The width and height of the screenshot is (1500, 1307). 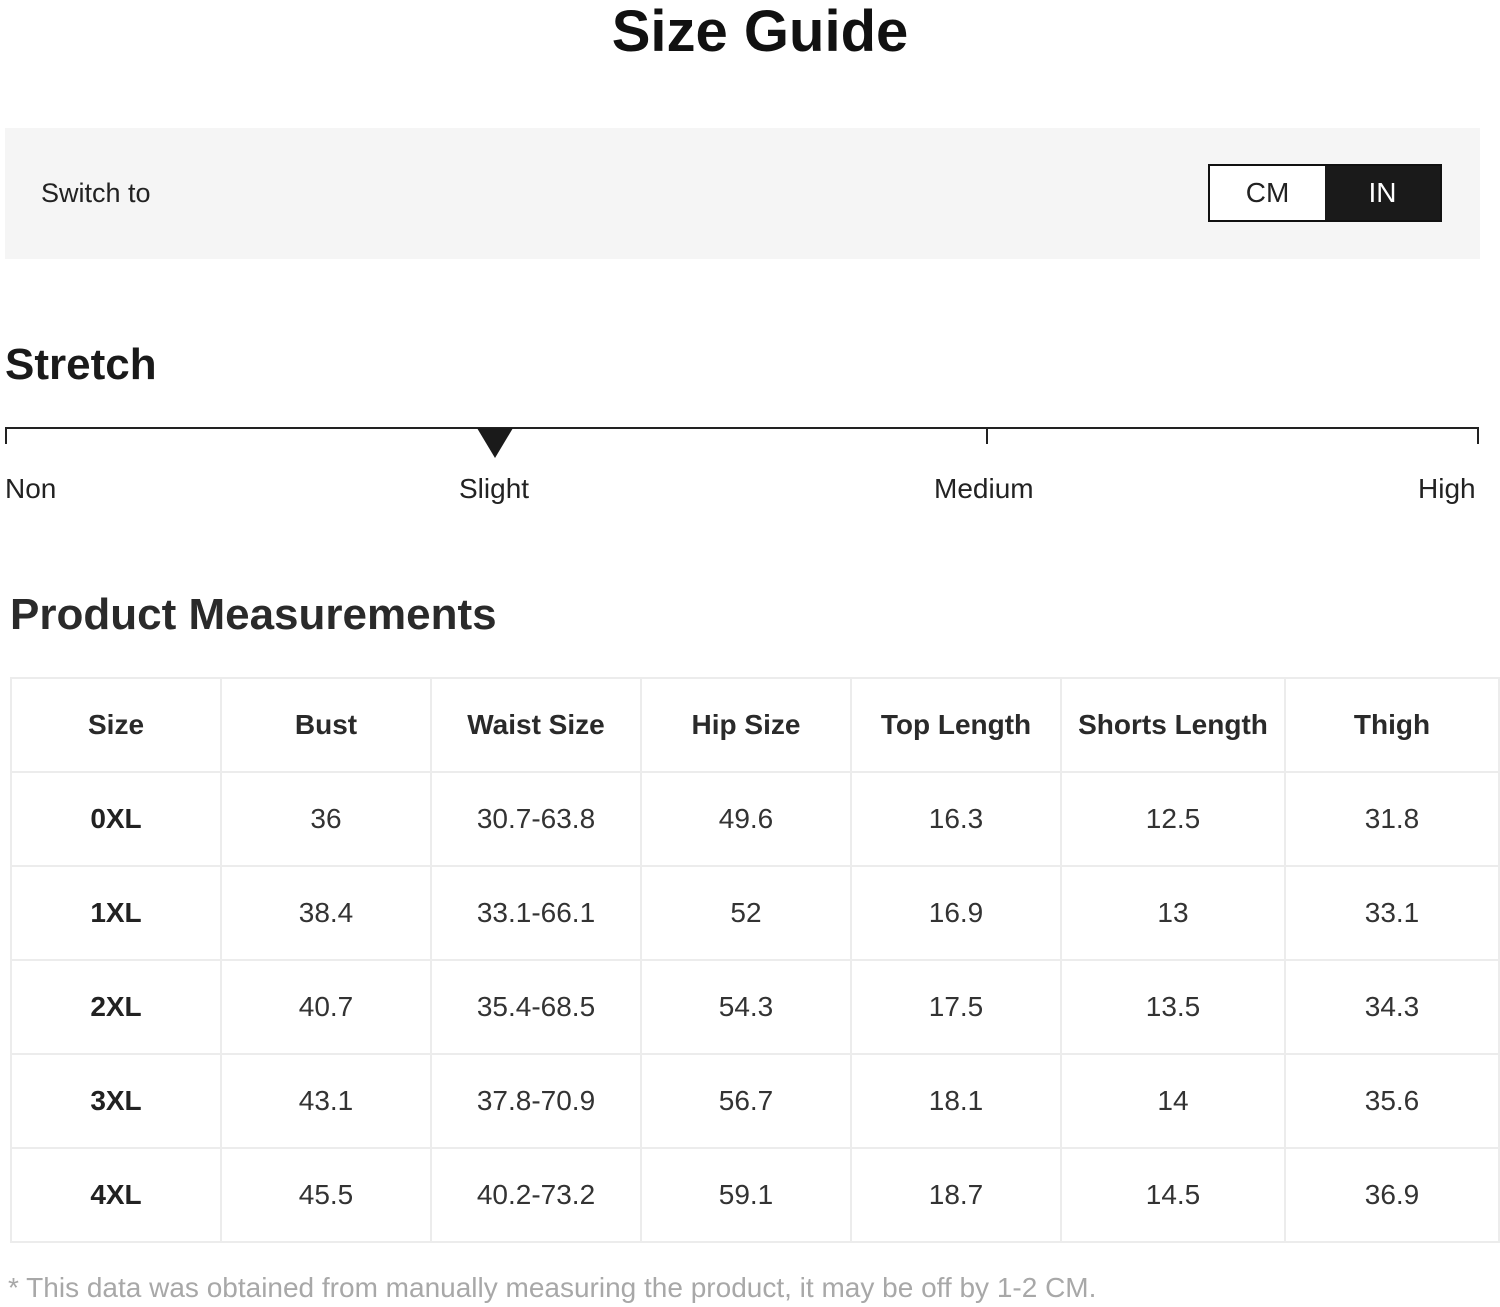 I want to click on table-cell: 12.5, so click(x=1173, y=819).